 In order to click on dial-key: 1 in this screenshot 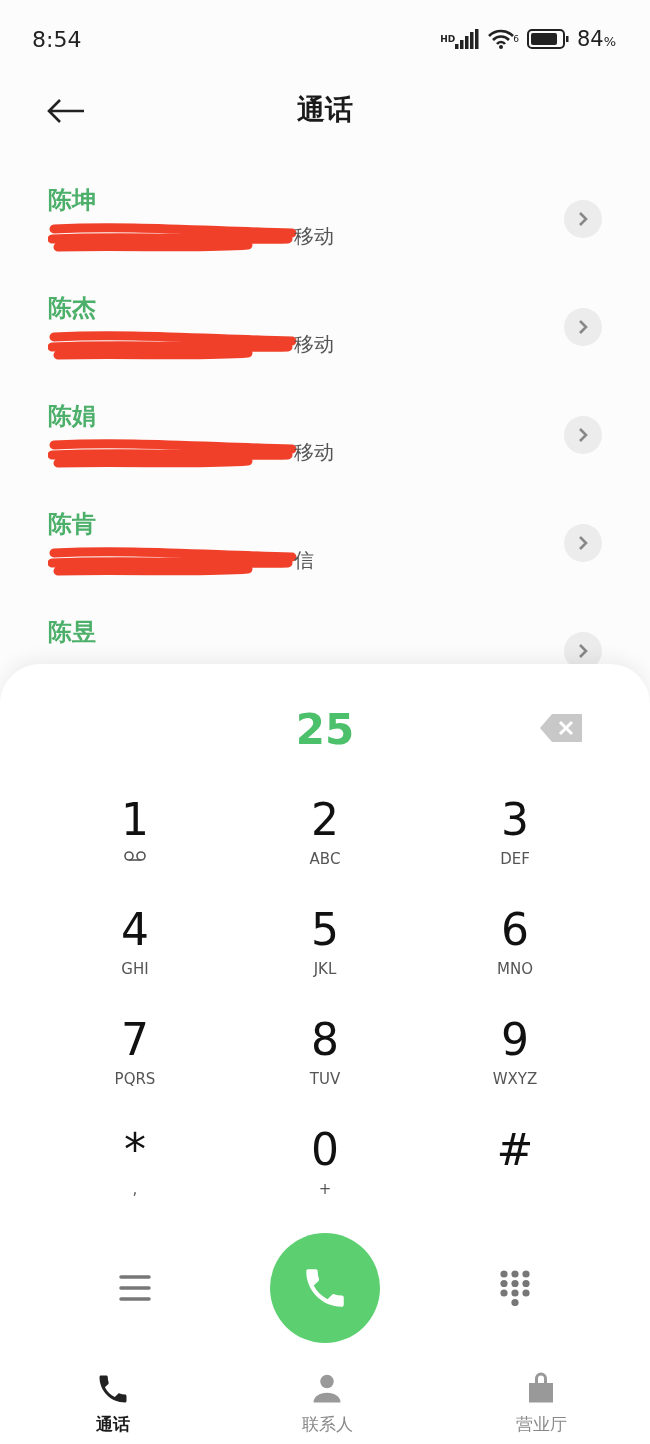, I will do `click(135, 849)`.